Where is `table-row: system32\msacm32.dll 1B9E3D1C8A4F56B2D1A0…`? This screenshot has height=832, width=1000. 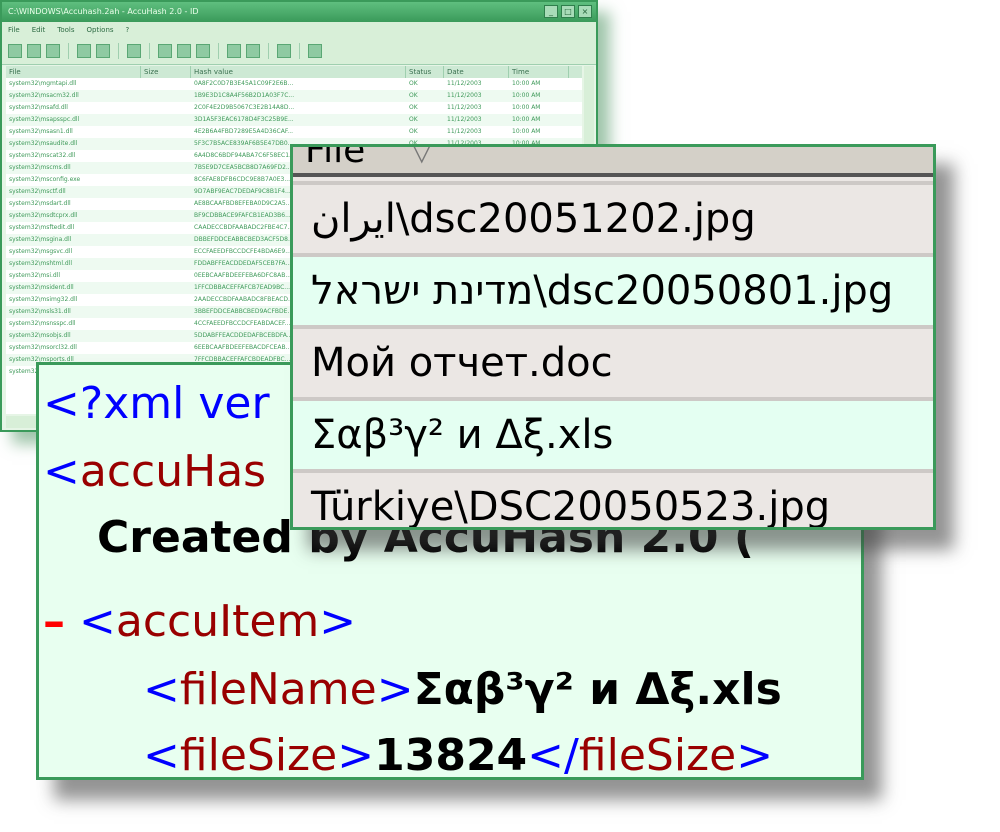
table-row: system32\msacm32.dll 1B9E3D1C8A4F56B2D1A0… is located at coordinates (294, 96).